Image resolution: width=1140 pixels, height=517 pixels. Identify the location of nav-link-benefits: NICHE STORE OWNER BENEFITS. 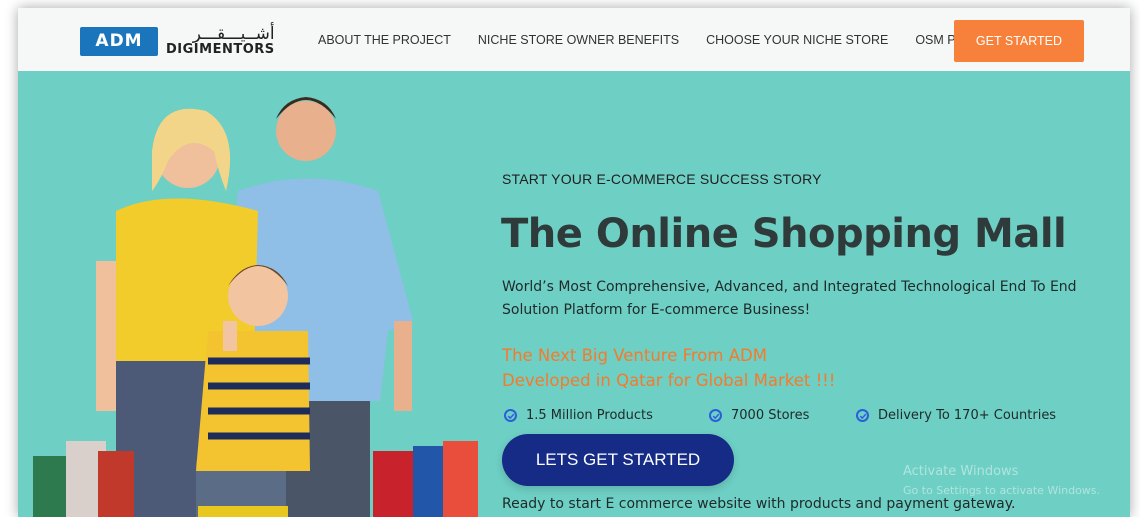
(578, 40).